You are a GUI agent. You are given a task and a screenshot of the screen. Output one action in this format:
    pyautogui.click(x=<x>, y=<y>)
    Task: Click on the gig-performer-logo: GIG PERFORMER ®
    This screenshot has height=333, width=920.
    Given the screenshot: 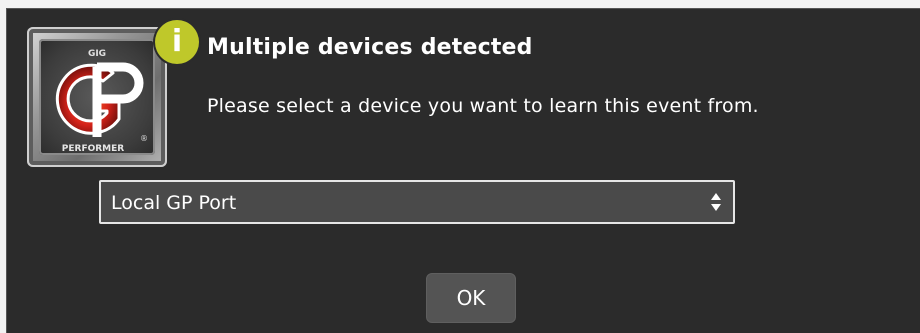 What is the action you would take?
    pyautogui.click(x=97, y=97)
    